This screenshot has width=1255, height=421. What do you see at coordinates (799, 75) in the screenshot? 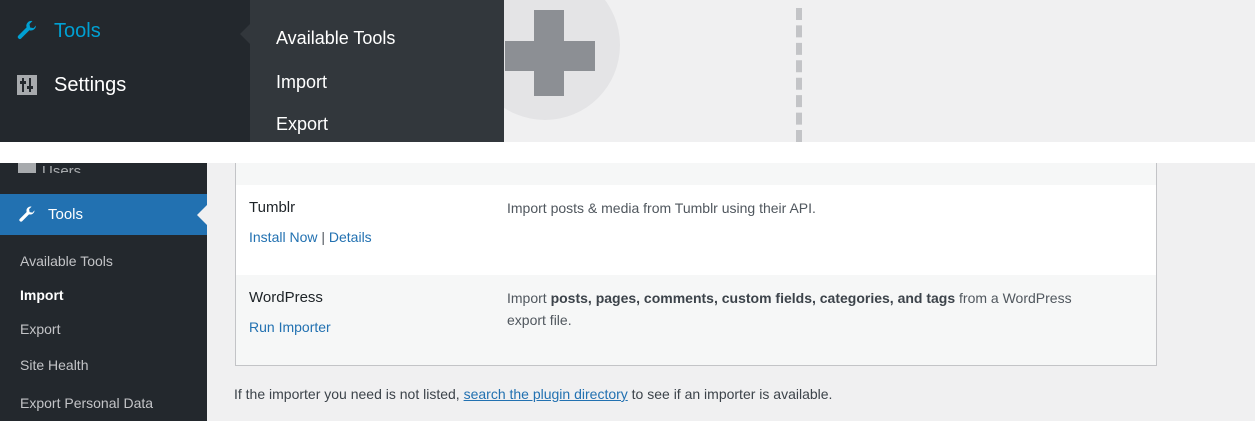
I see `dashed-divider` at bounding box center [799, 75].